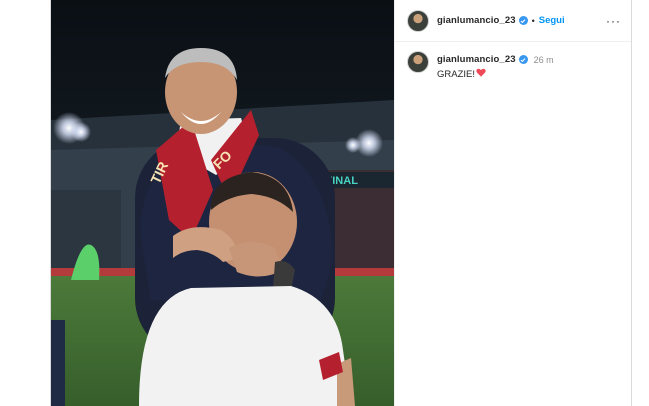  Describe the element at coordinates (495, 74) in the screenshot. I see `caption-text-row: GRAZIE!` at that location.